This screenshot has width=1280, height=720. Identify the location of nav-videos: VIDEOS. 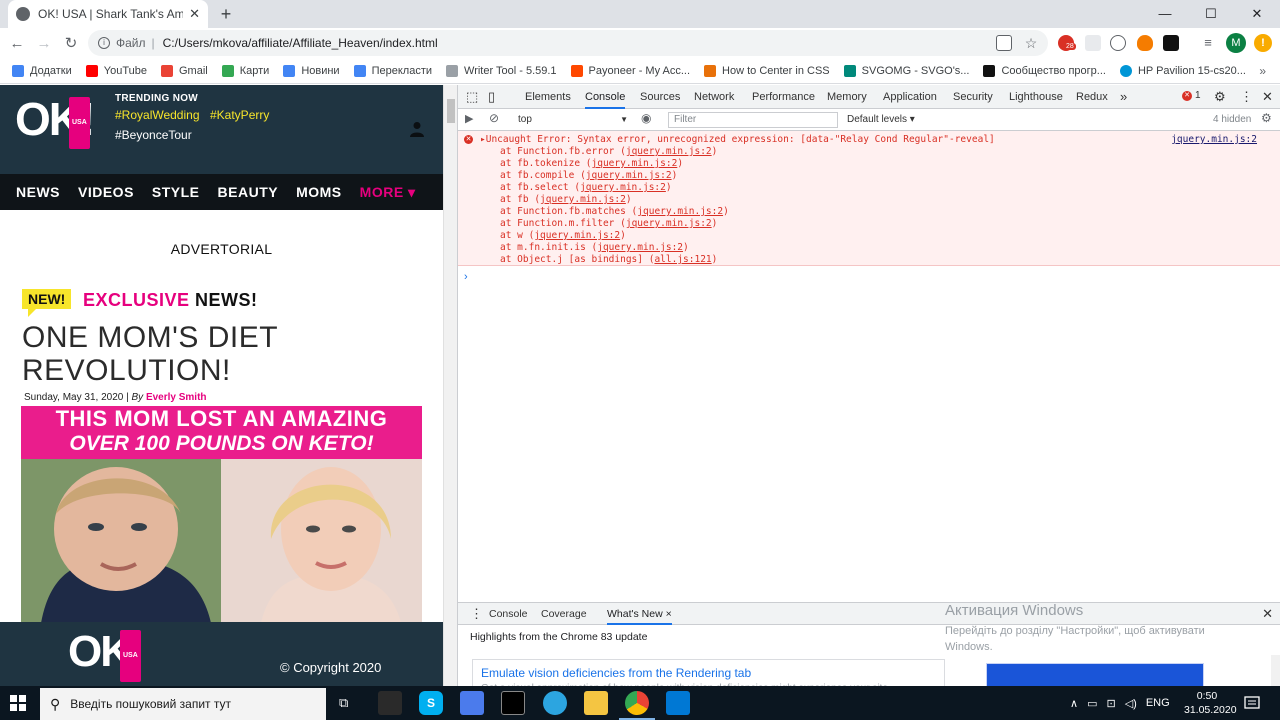
(106, 192).